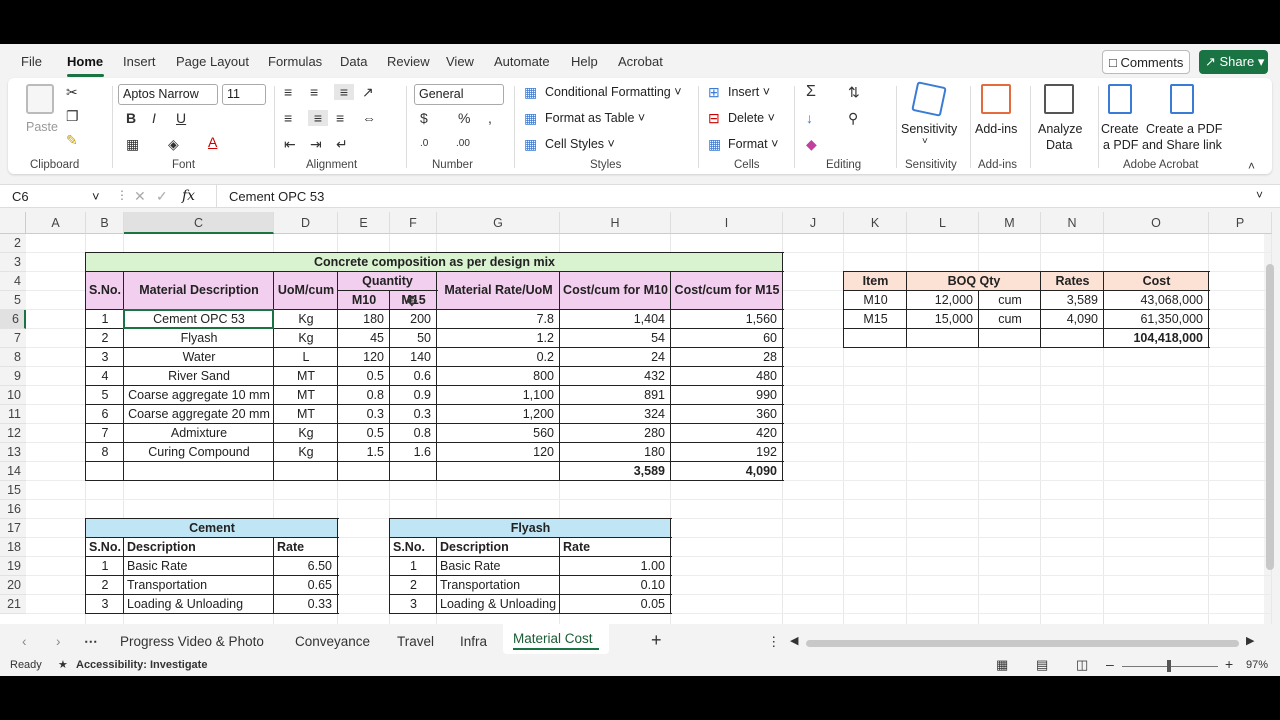 The width and height of the screenshot is (1280, 720). What do you see at coordinates (751, 118) in the screenshot?
I see `delete-cells-button: Delete ˅` at bounding box center [751, 118].